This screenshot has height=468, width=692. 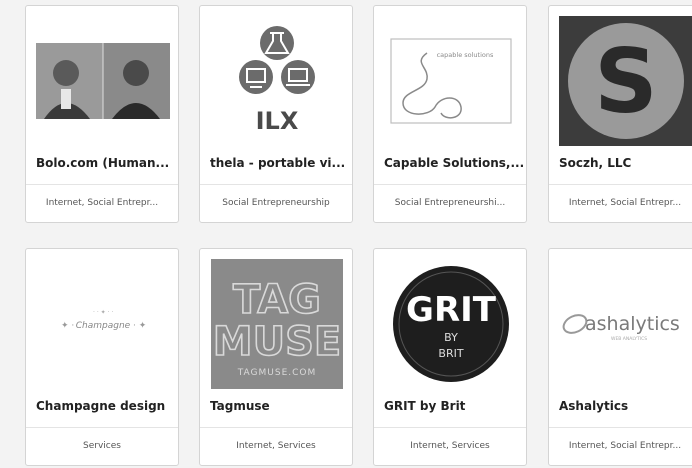 I want to click on company-logo: S, so click(x=625, y=81).